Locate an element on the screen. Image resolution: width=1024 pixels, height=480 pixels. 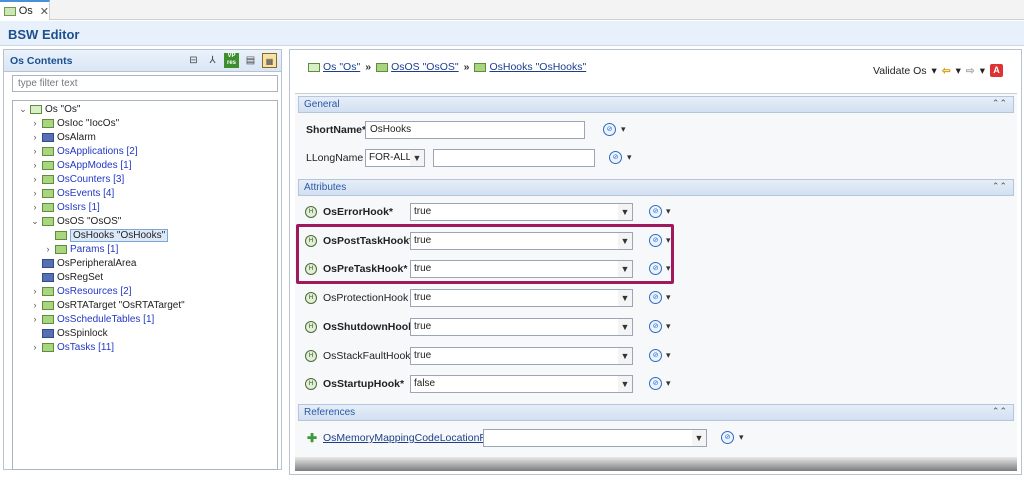
tree-item-oshooks: OsHooks "OsHooks" is located at coordinates (106, 235).